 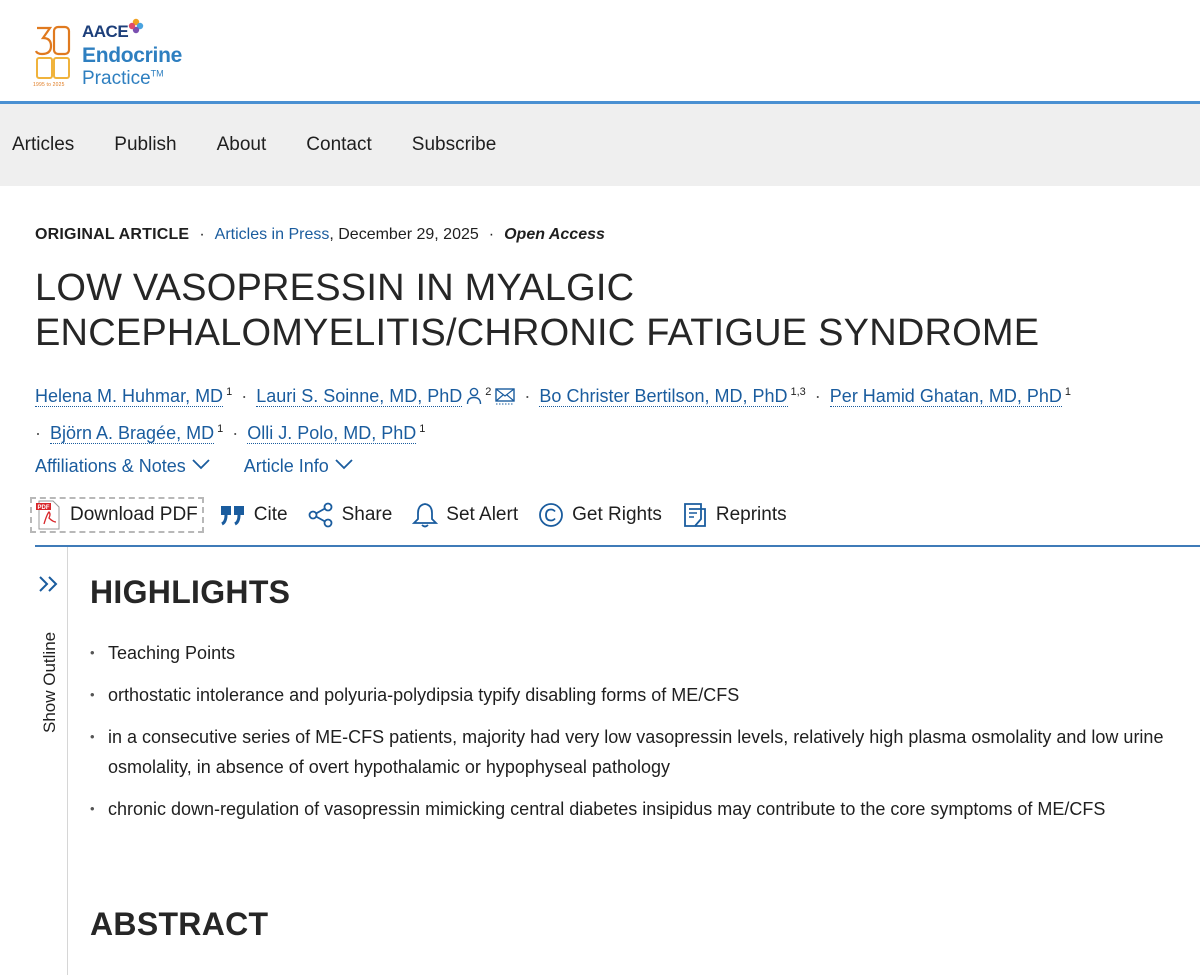 I want to click on svg-text: PDF, so click(x=44, y=508).